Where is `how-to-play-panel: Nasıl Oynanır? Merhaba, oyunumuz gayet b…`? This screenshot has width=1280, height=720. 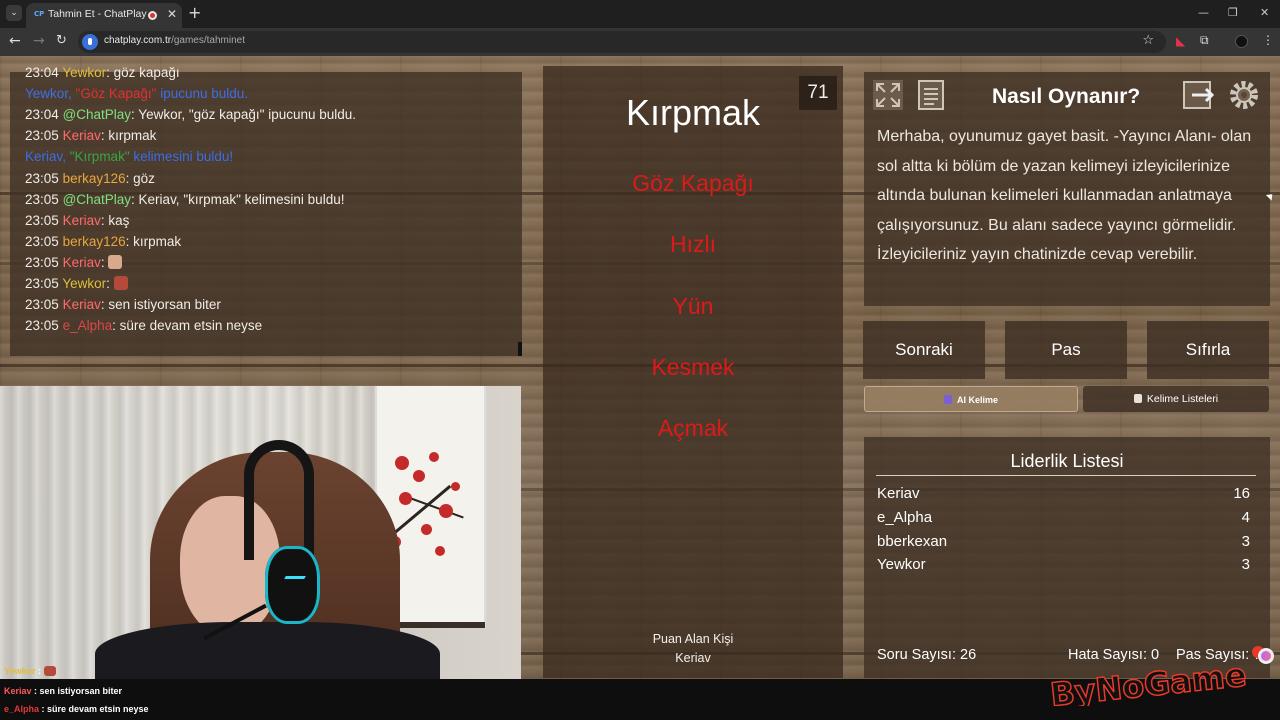 how-to-play-panel: Nasıl Oynanır? Merhaba, oyunumuz gayet b… is located at coordinates (1067, 189).